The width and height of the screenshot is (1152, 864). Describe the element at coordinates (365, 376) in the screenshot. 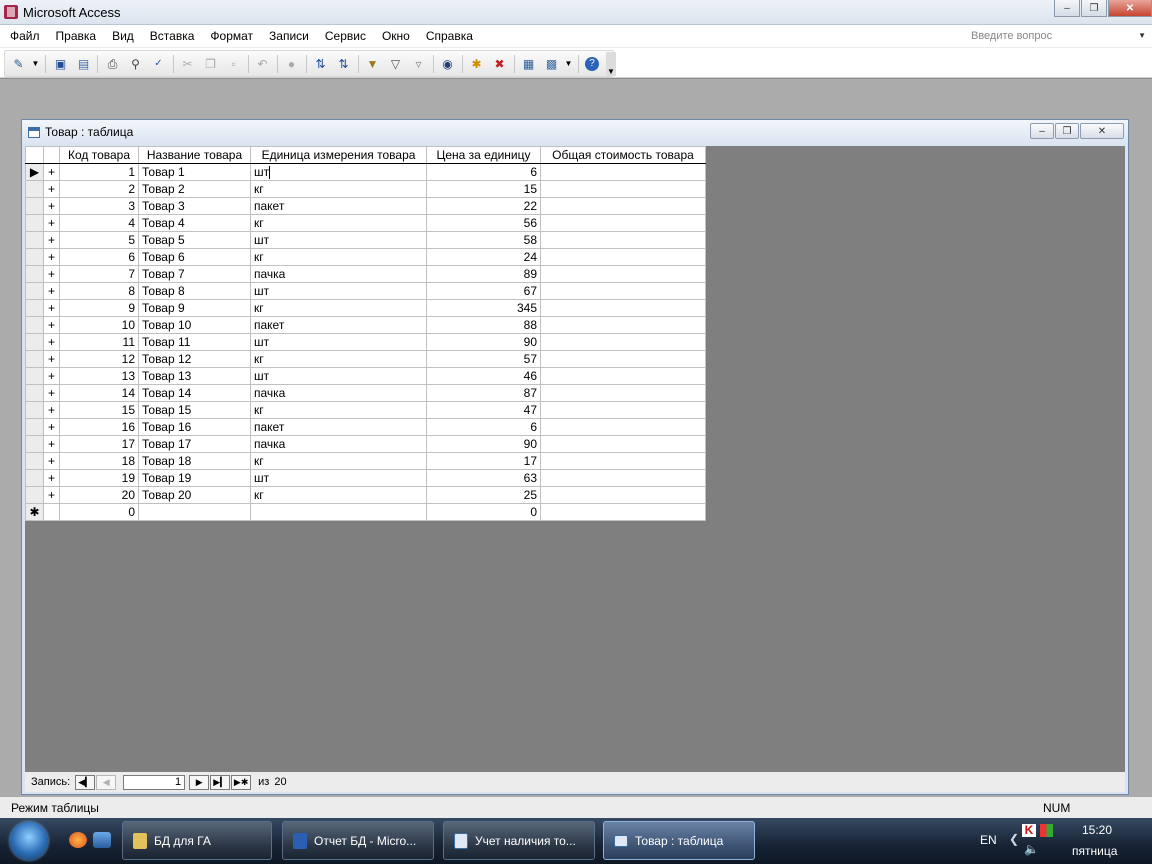

I see `table-row: +13 Товар 13 шт 46` at that location.